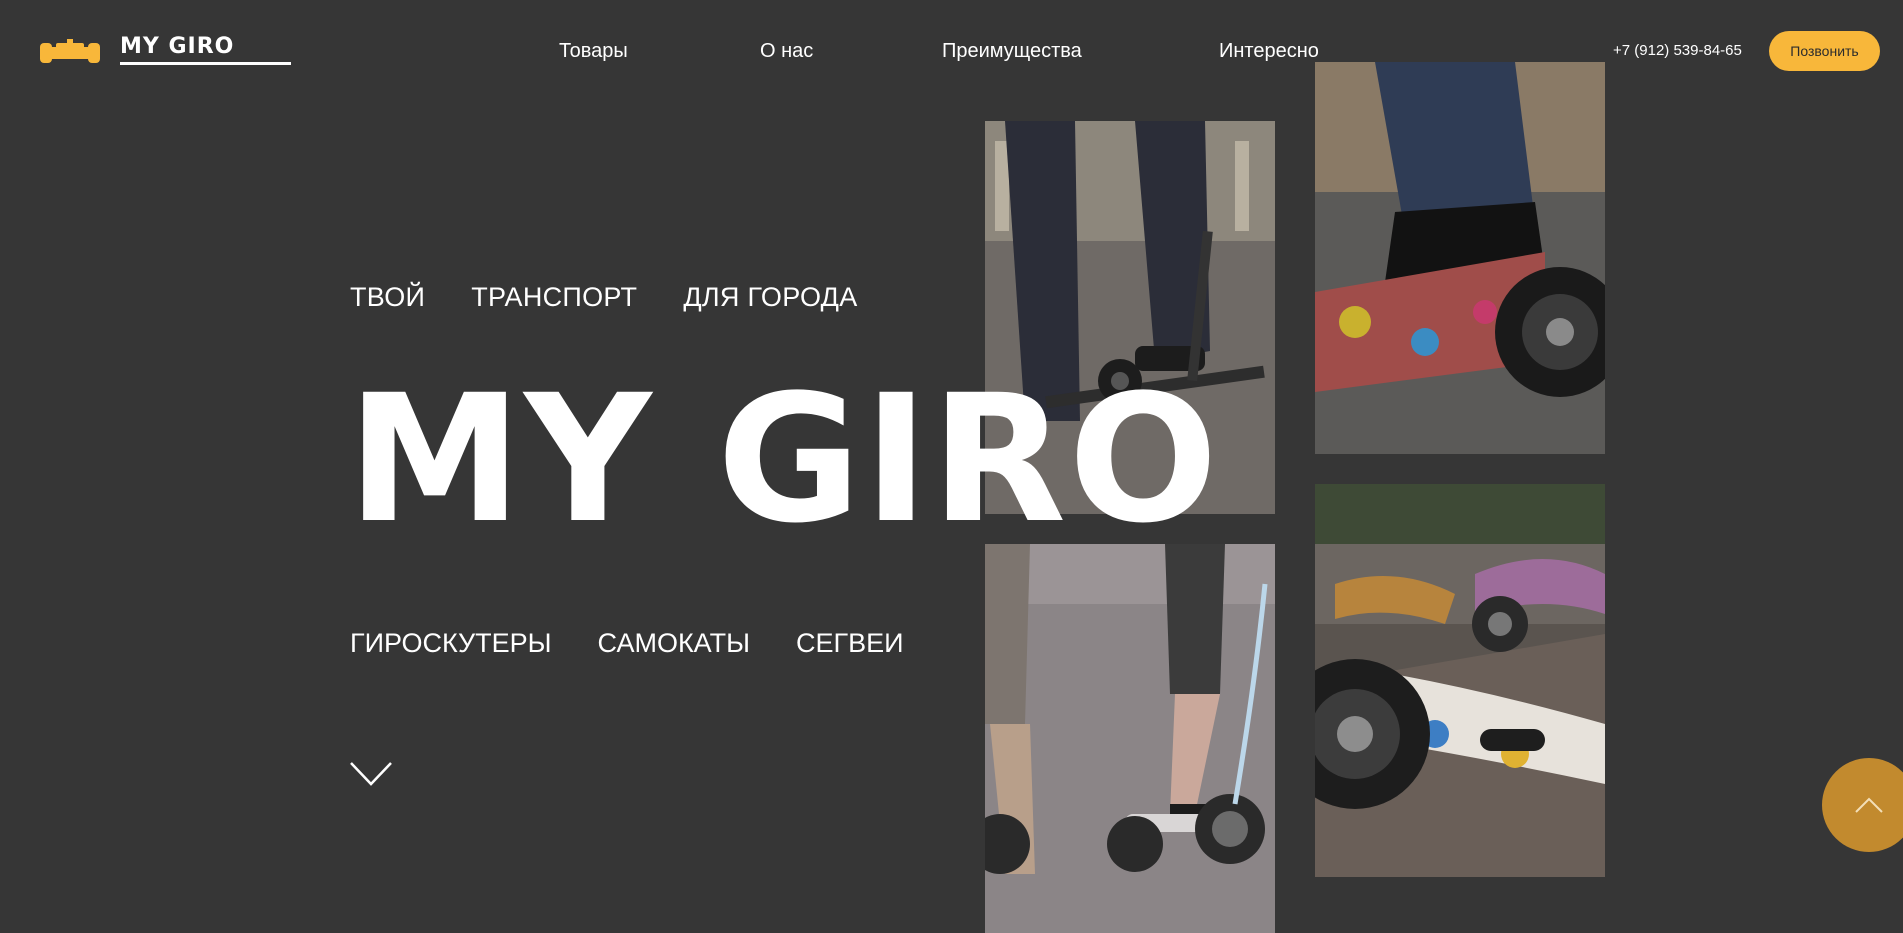 This screenshot has width=1903, height=933. I want to click on hoverboard-icon, so click(70, 51).